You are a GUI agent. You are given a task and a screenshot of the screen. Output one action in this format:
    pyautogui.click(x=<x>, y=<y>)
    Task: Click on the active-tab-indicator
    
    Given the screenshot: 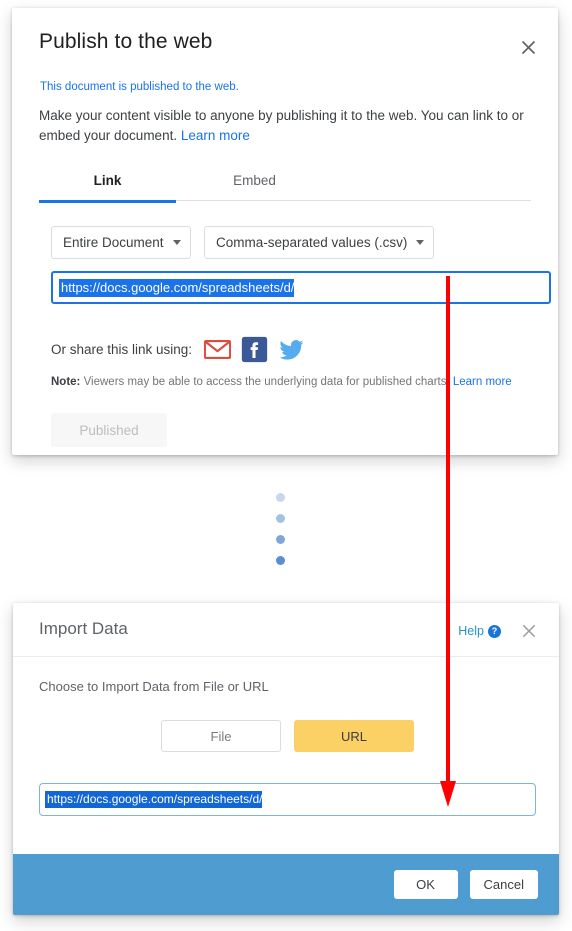 What is the action you would take?
    pyautogui.click(x=107, y=201)
    